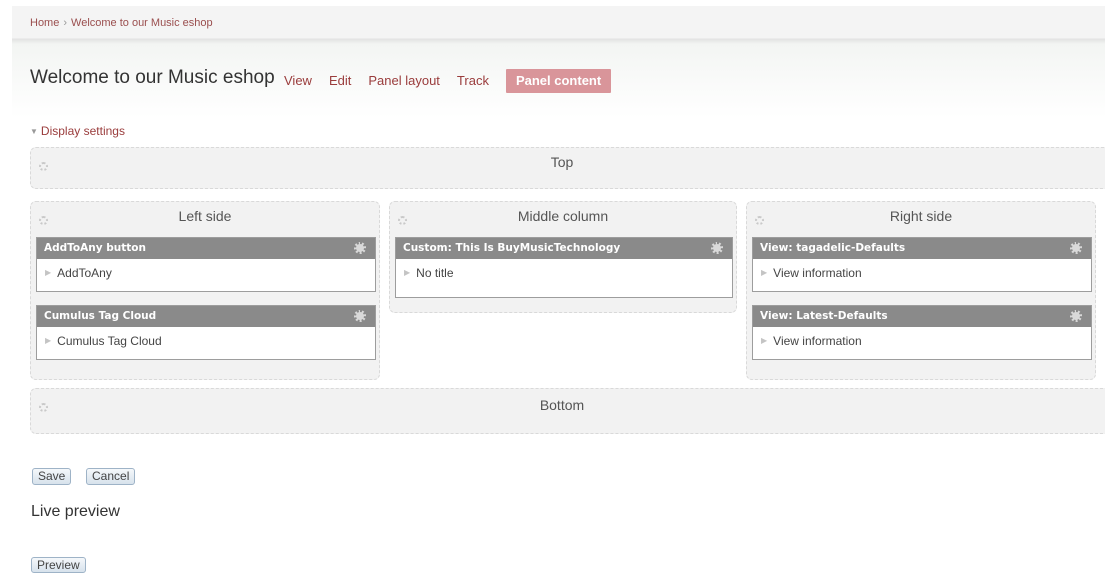 The height and width of the screenshot is (573, 1105). Describe the element at coordinates (152, 77) in the screenshot. I see `page-title: Welcome to our Music eshop` at that location.